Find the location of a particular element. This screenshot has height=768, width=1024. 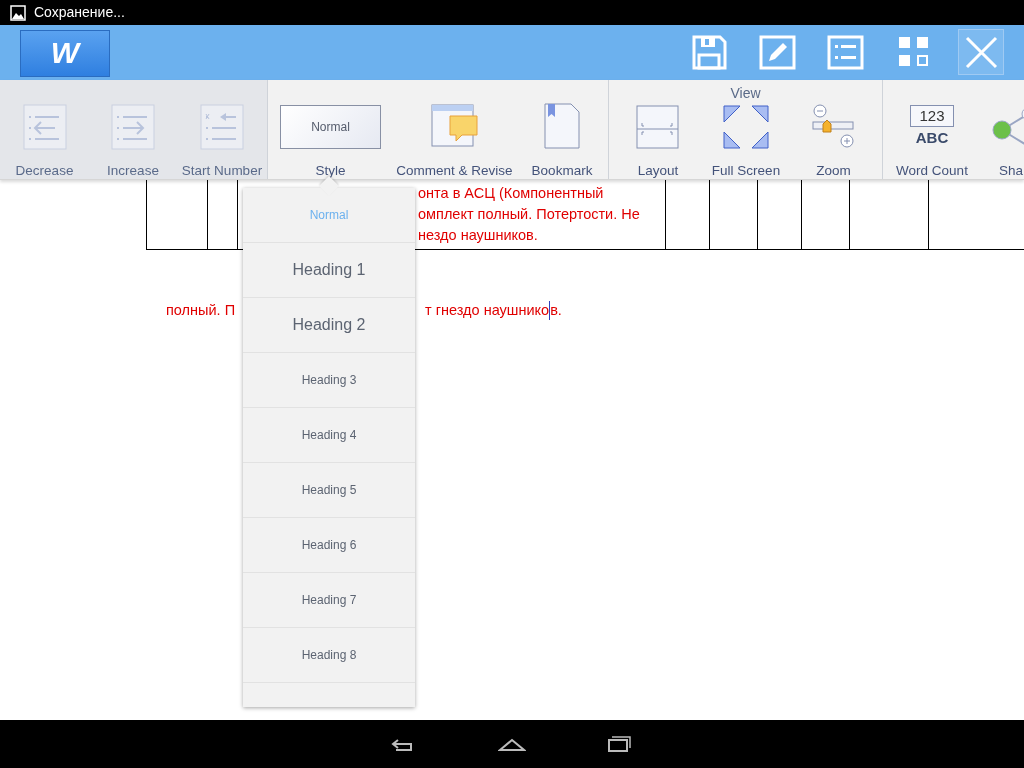

style-option: Heading 7 is located at coordinates (329, 600).